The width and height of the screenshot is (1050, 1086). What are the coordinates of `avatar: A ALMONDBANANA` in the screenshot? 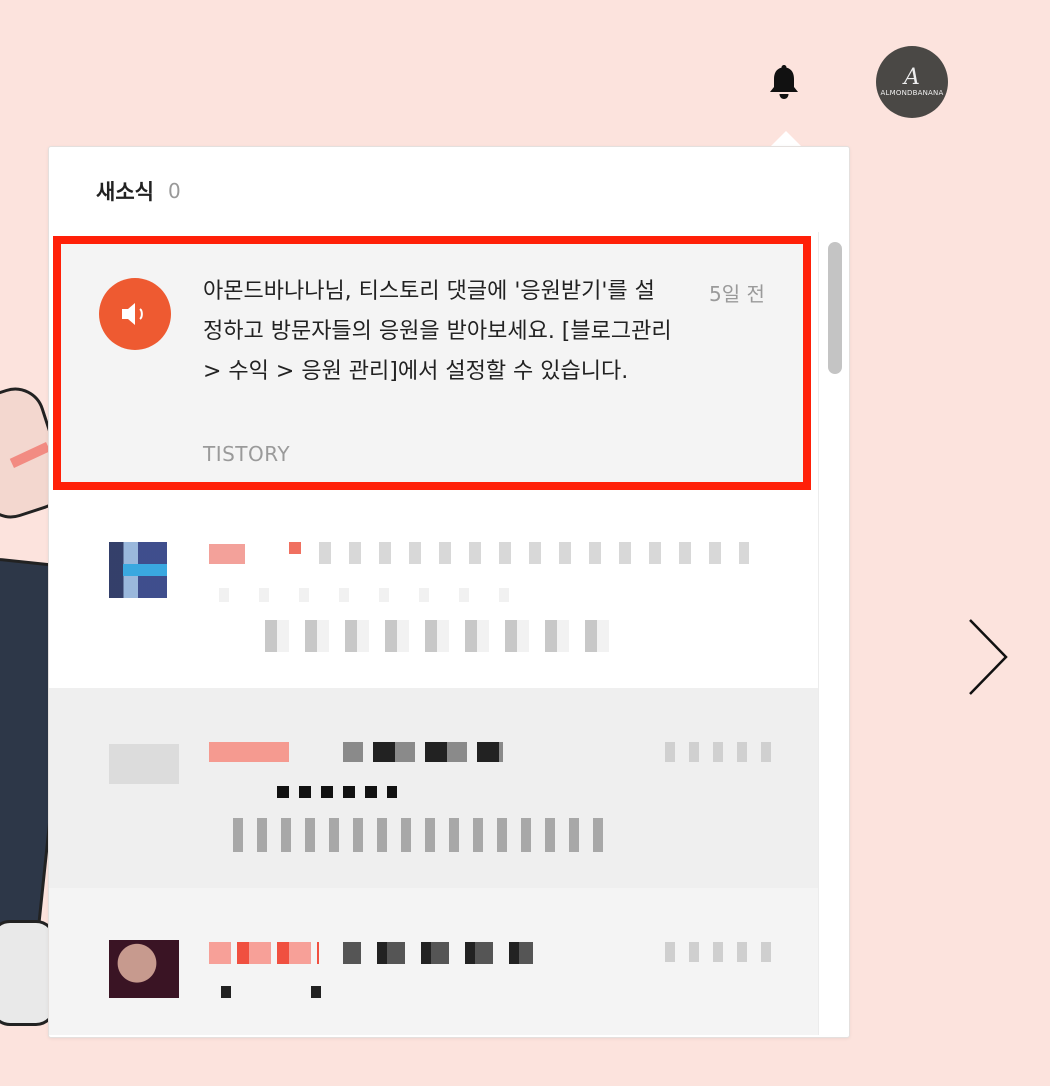 It's located at (912, 82).